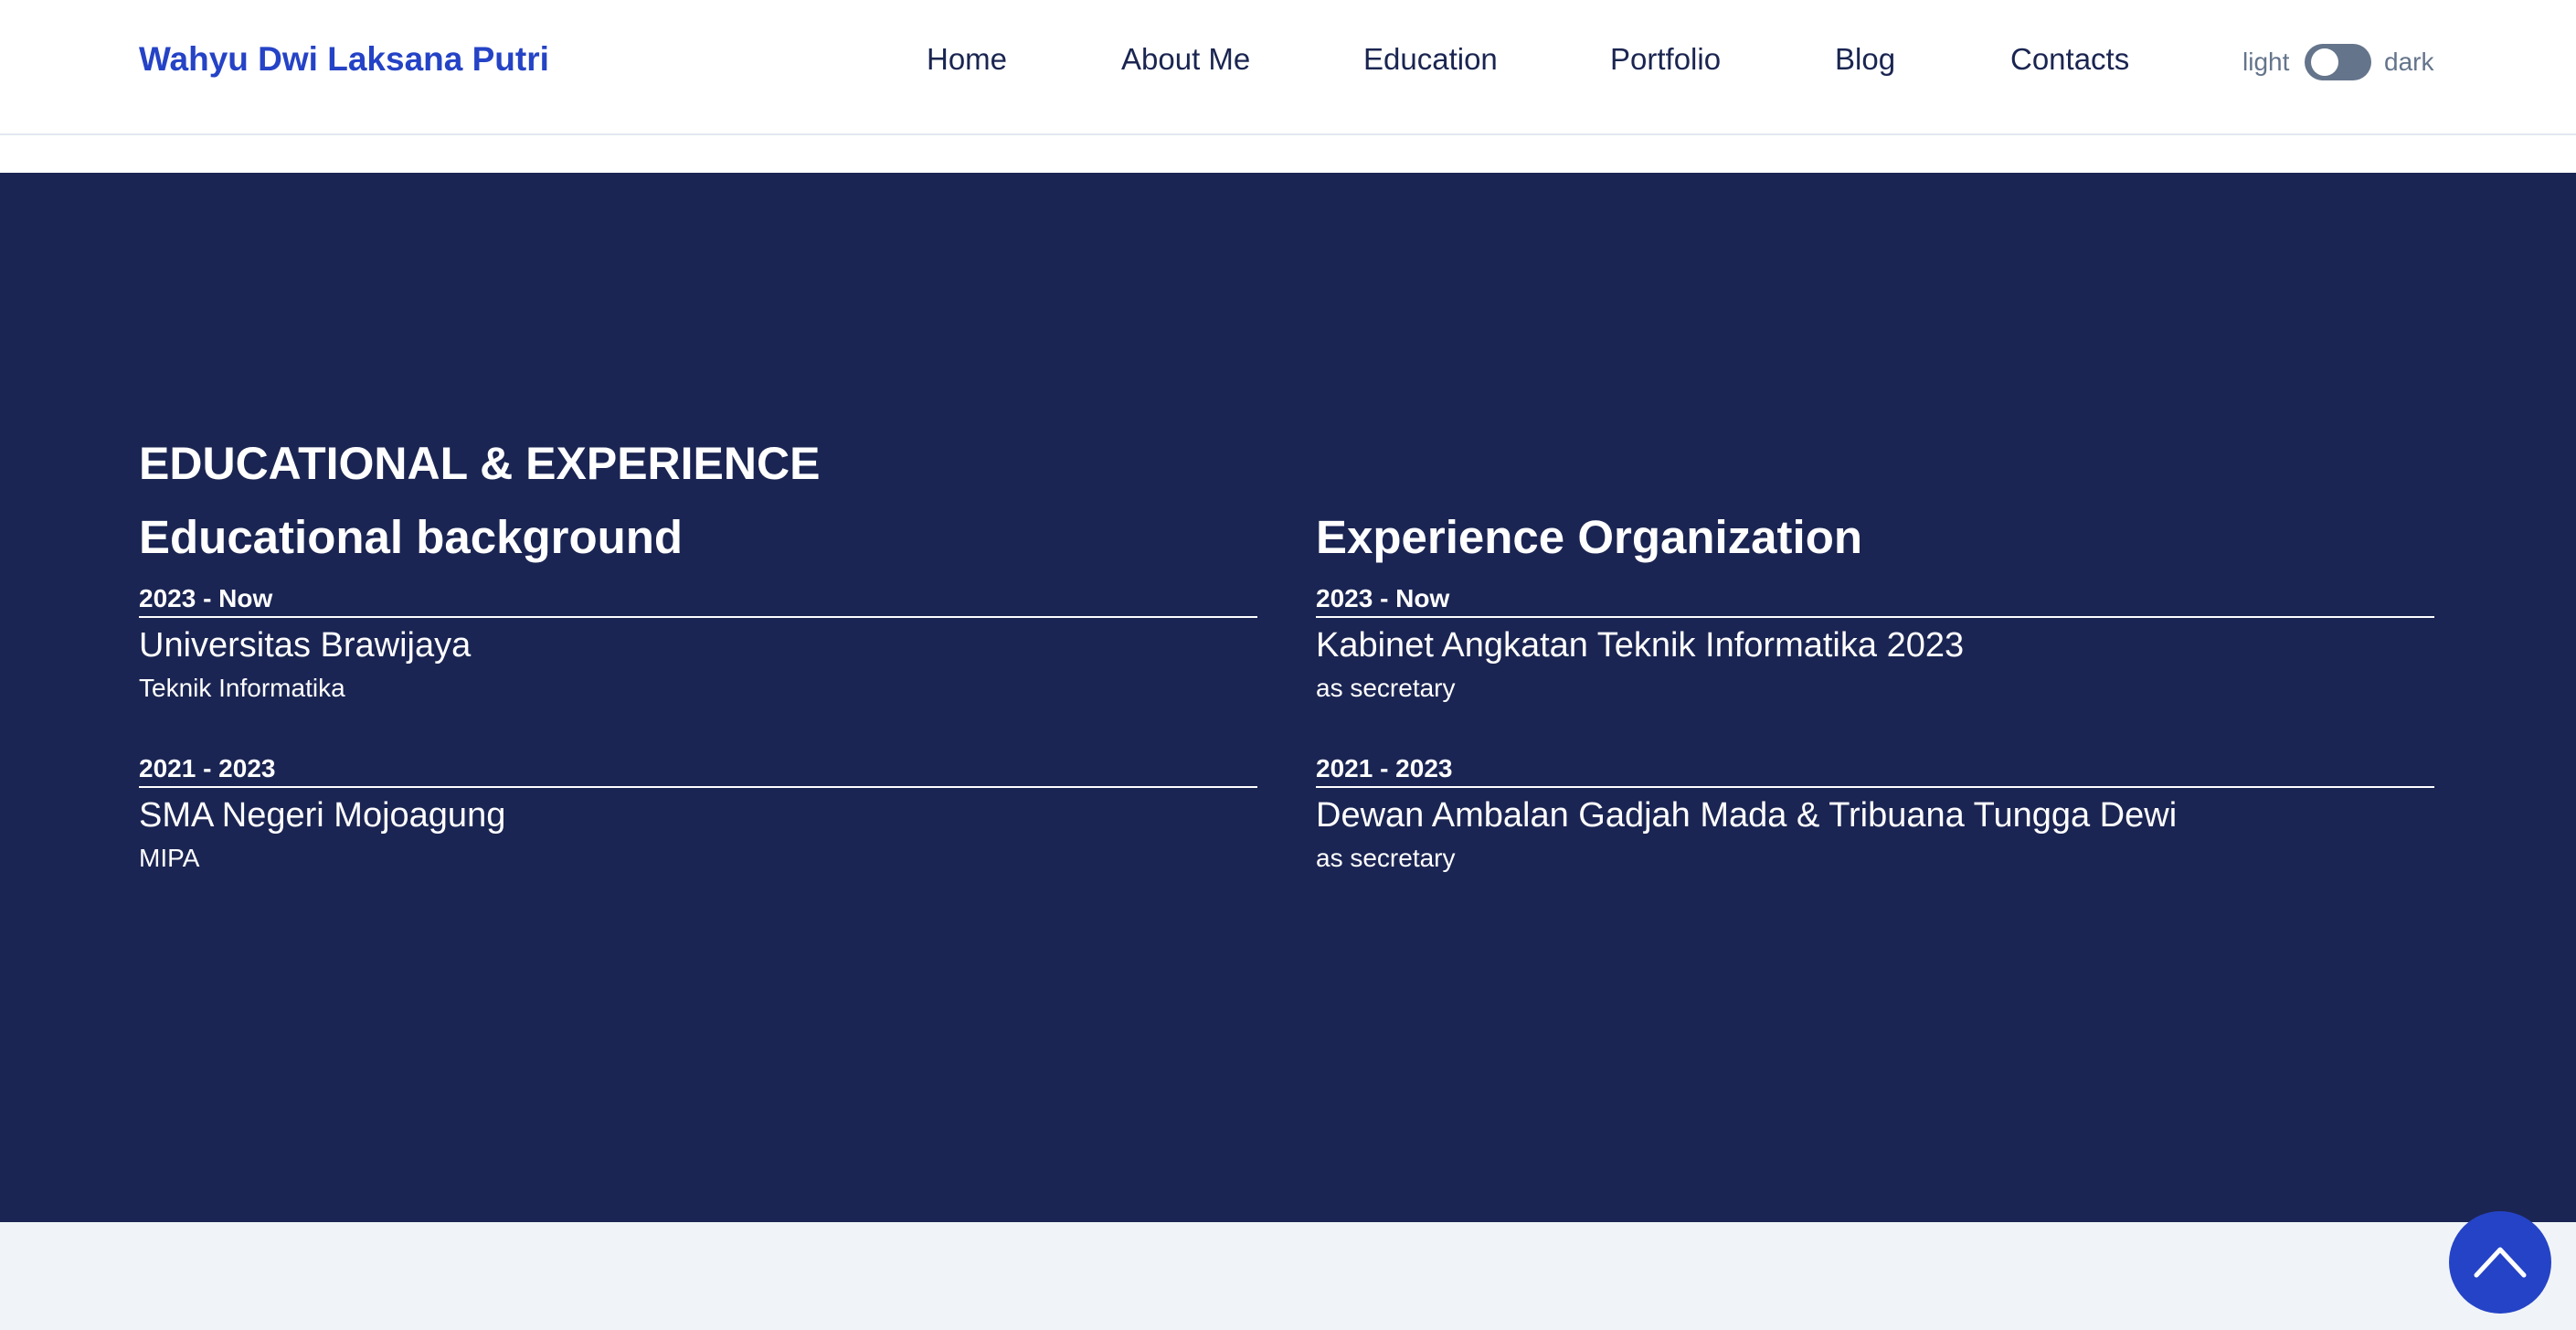  I want to click on education-detail: Teknik Informatika, so click(242, 688).